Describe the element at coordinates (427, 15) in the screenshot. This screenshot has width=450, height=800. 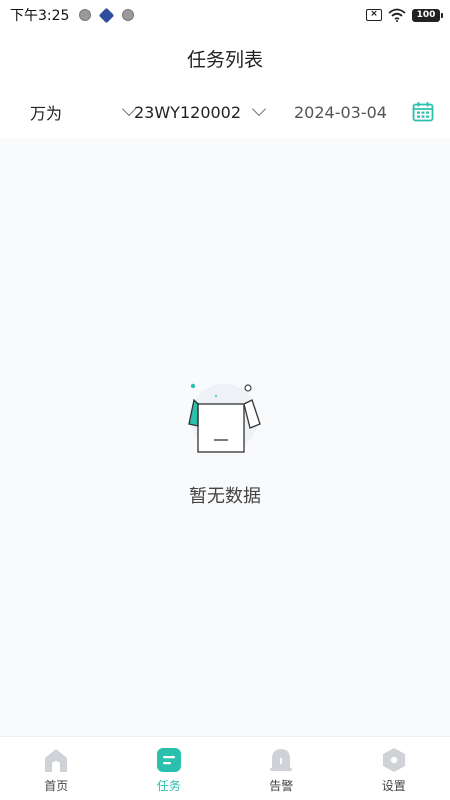
I see `battery-icon: 100` at that location.